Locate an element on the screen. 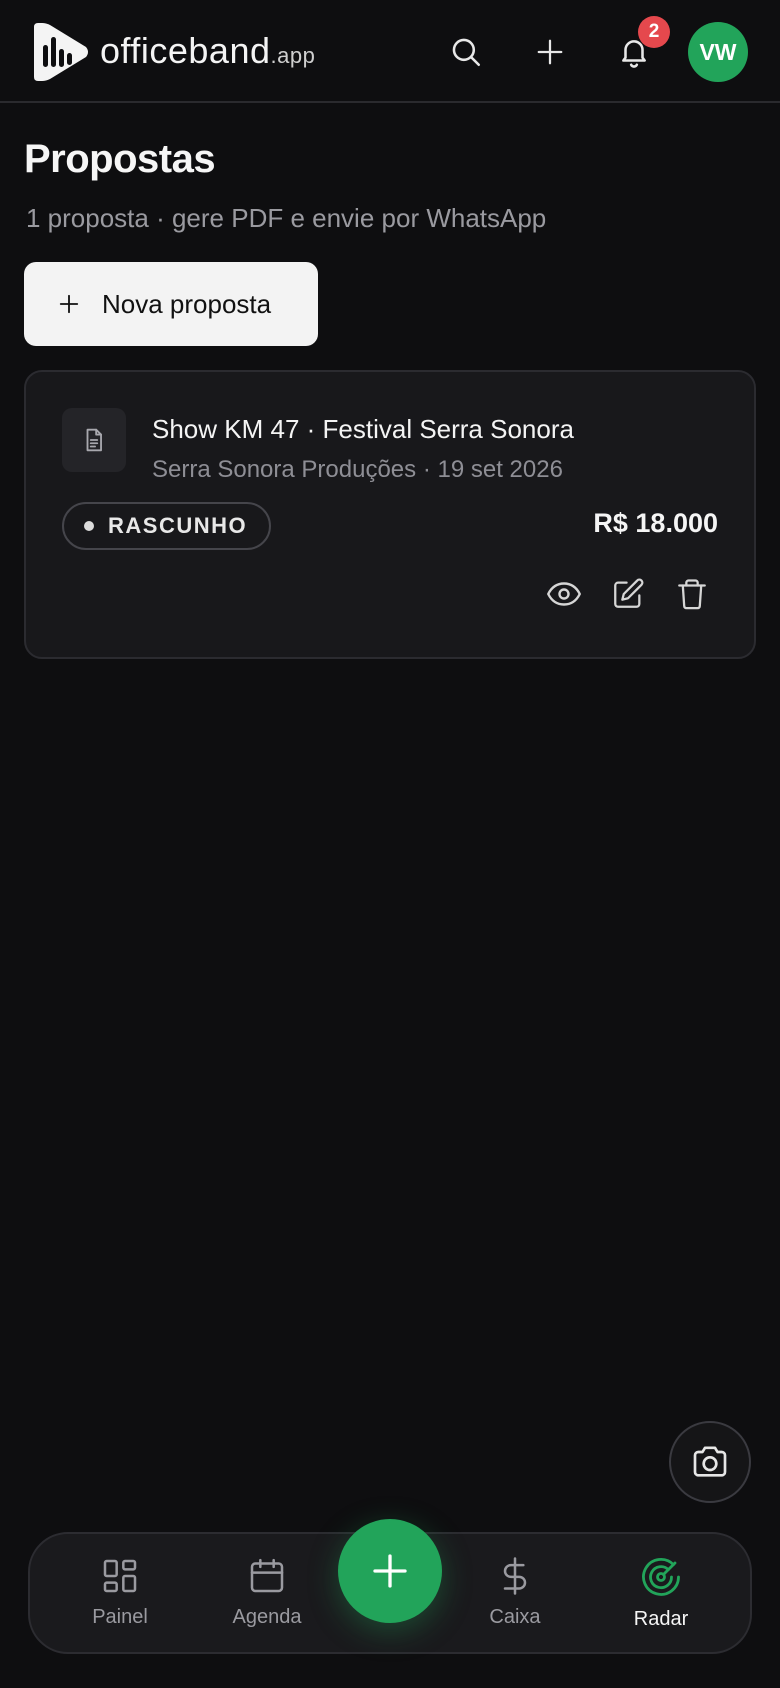 Image resolution: width=780 pixels, height=1688 pixels. notification-badge: 2 is located at coordinates (654, 32).